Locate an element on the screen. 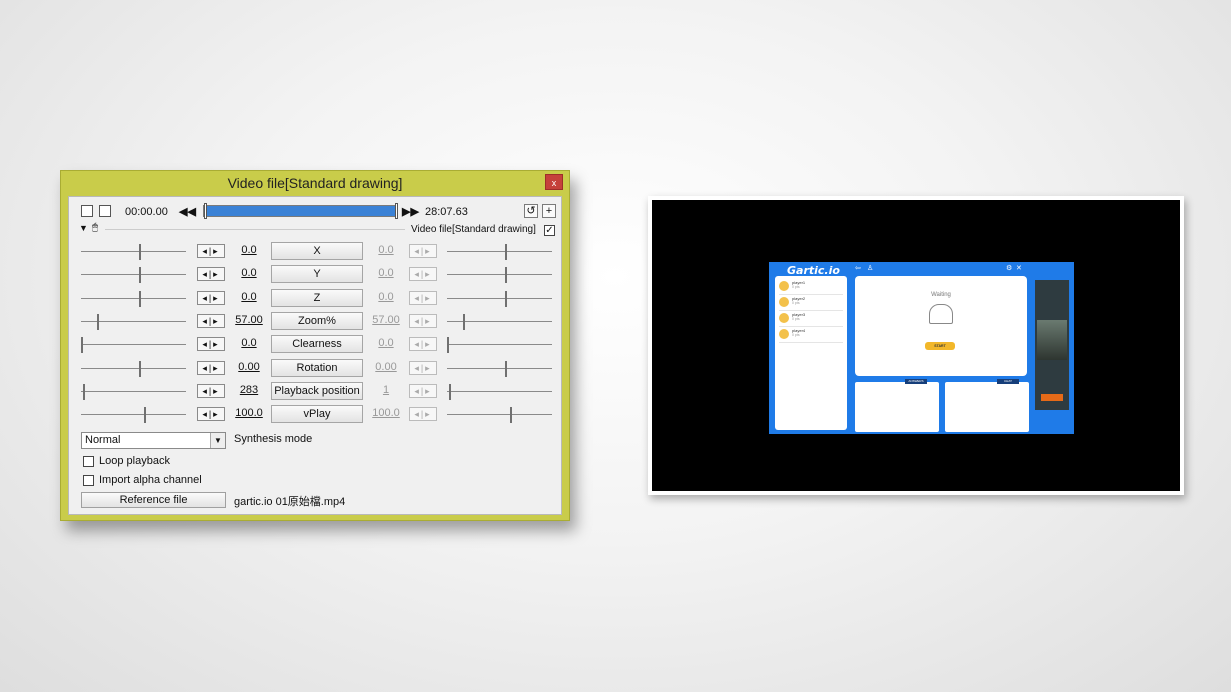 This screenshot has width=1231, height=692. param-name-button: Zoom% is located at coordinates (317, 321).